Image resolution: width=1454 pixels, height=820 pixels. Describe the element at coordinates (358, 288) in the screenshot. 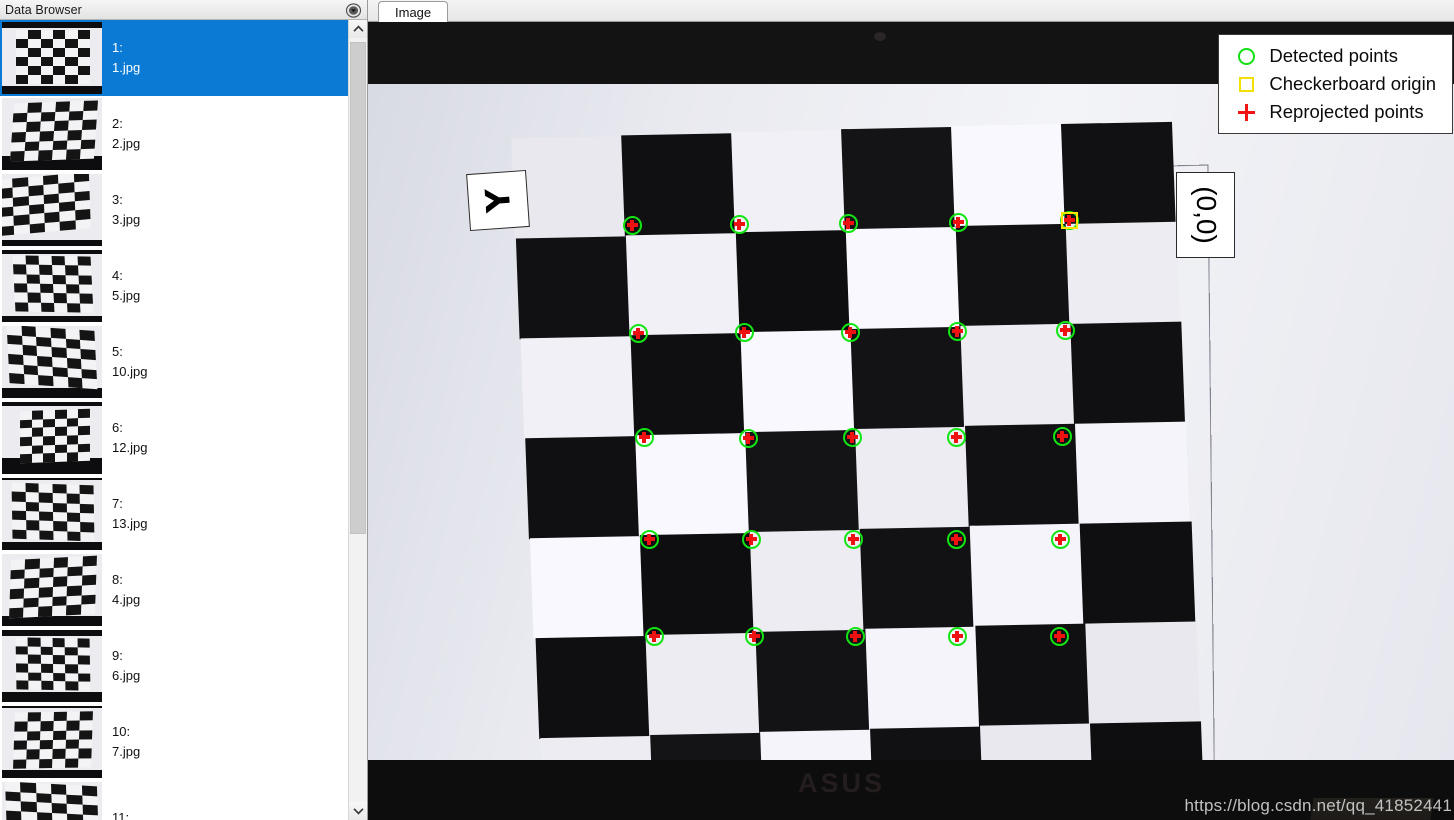

I see `scrollbar-thumb` at that location.